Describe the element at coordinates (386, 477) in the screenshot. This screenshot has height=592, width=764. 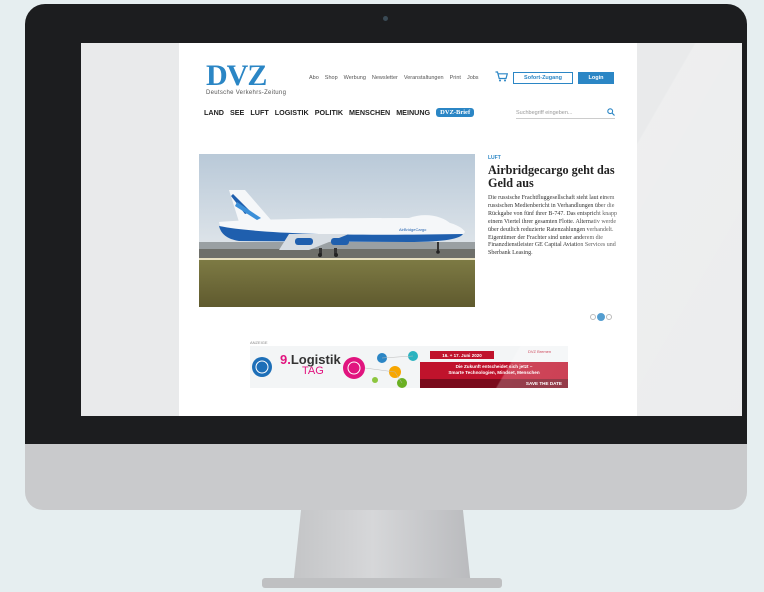
I see `monitor-chin` at that location.